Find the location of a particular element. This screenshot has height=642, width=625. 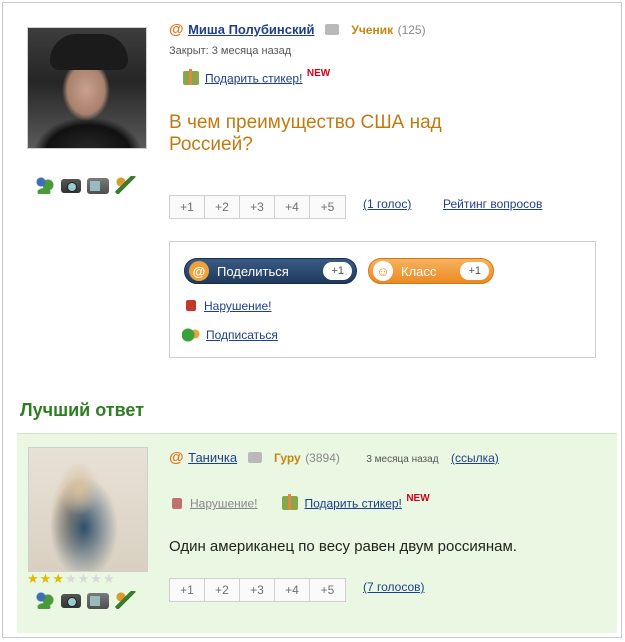

question-author-avatar is located at coordinates (87, 88).